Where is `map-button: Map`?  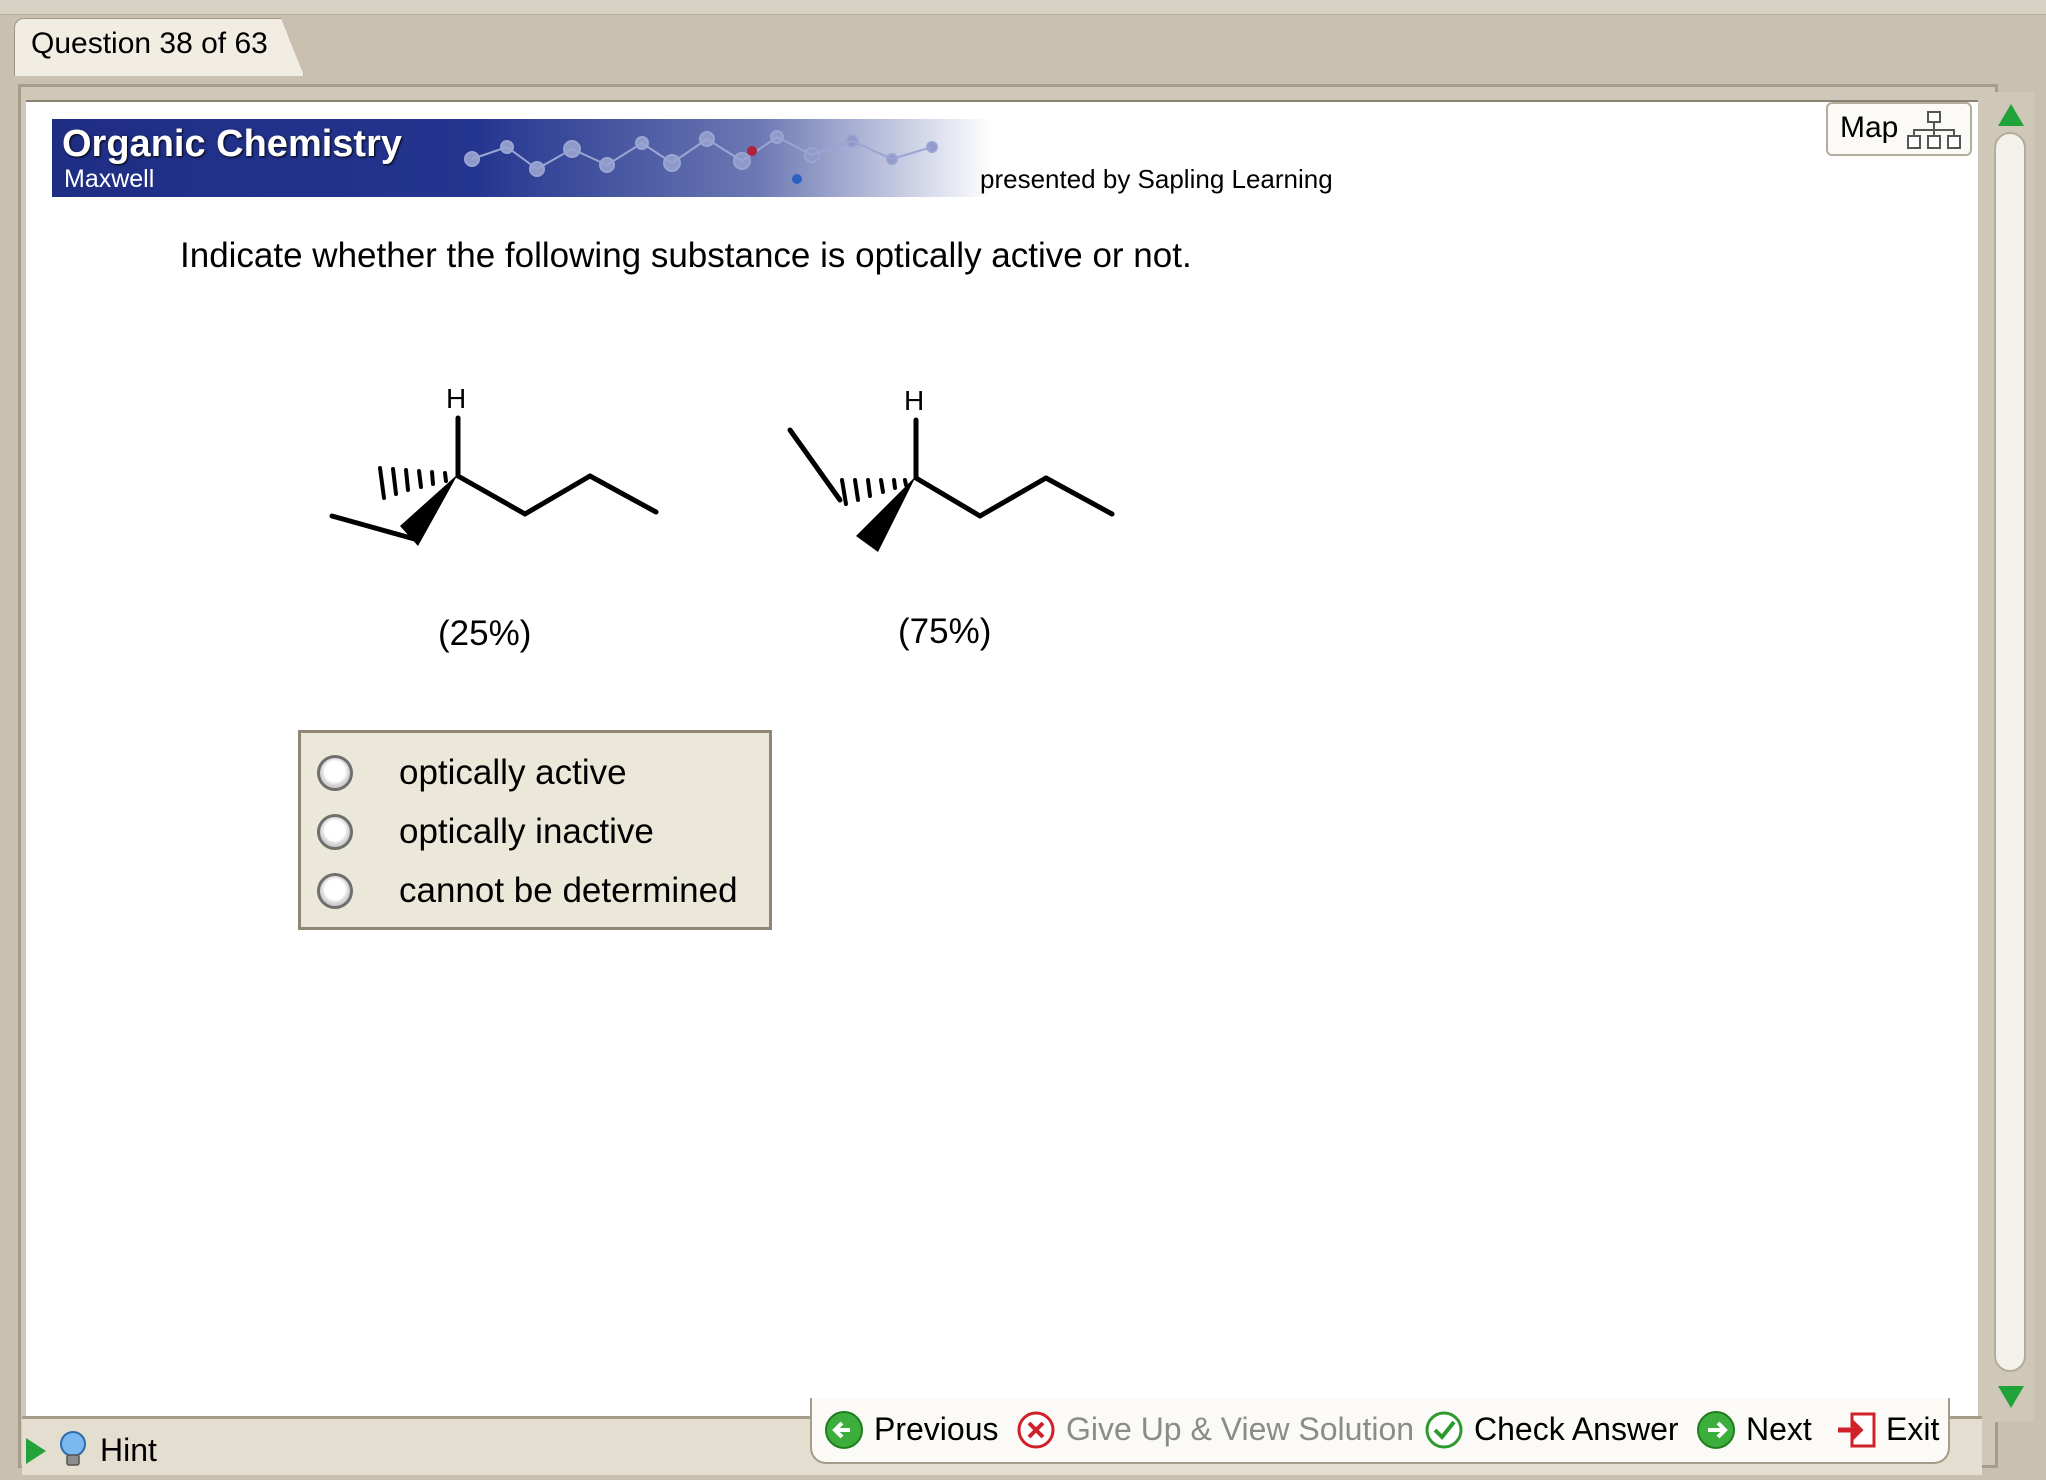
map-button: Map is located at coordinates (1899, 129).